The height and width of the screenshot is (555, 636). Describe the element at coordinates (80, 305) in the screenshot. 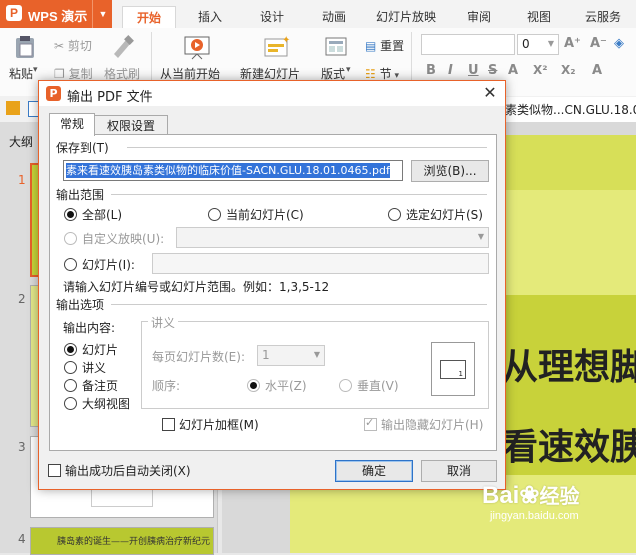

I see `output-options-label: 输出选项` at that location.